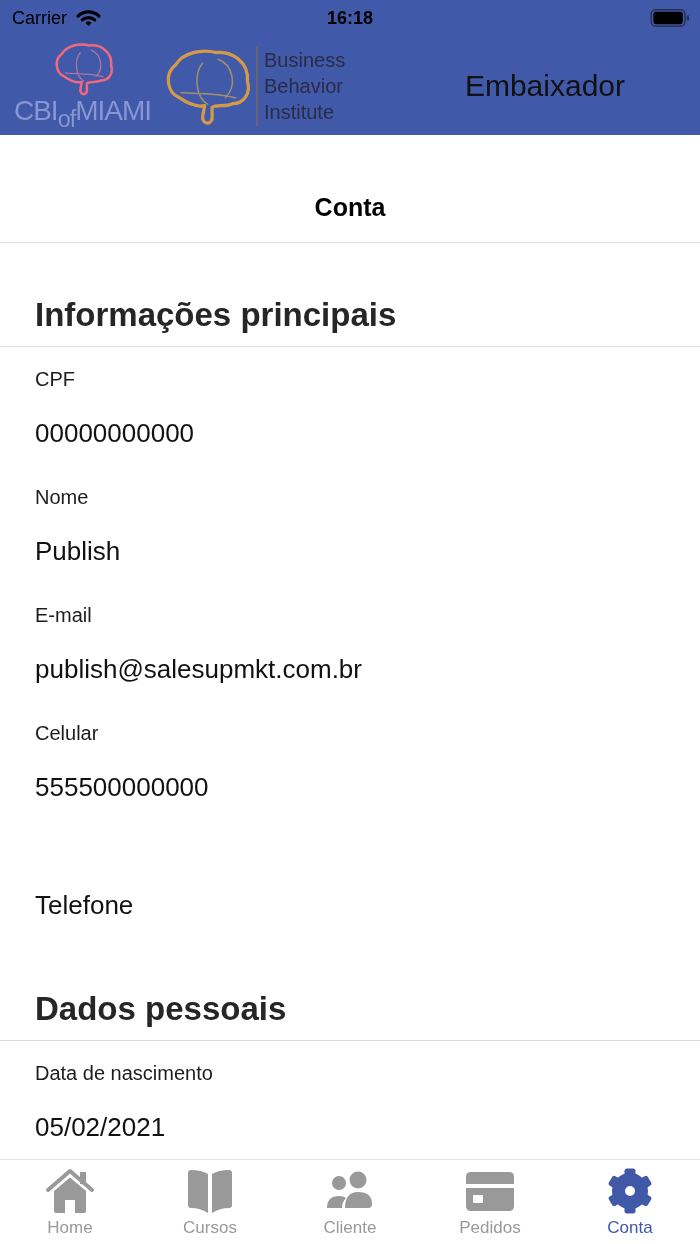 The width and height of the screenshot is (700, 1244). I want to click on logo-text: CBI$_{of}$MIAMI, so click(82, 115).